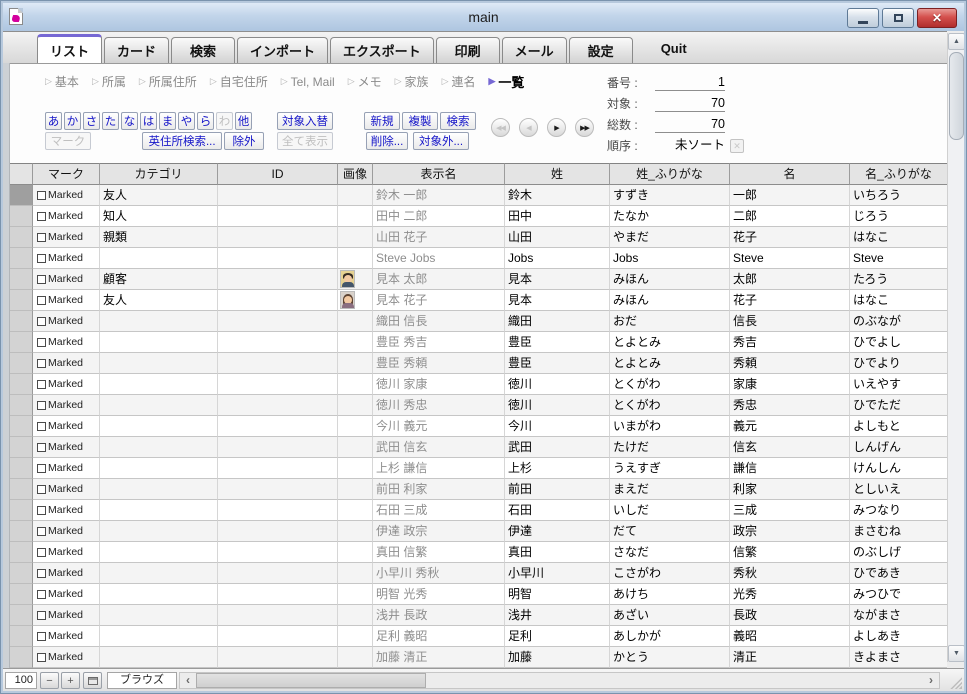 This screenshot has height=694, width=967. I want to click on last-name-field: 見本, so click(557, 300).